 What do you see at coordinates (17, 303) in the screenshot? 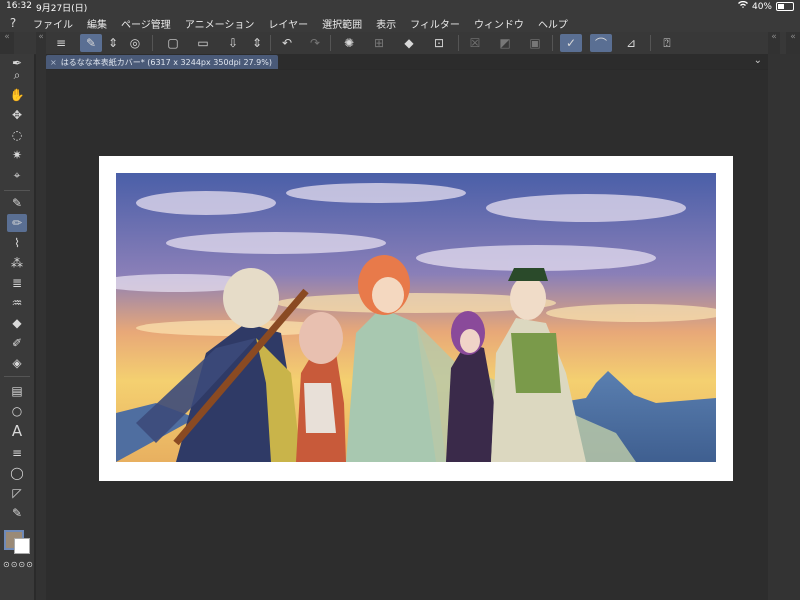
I see `blend-icon: ♒` at bounding box center [17, 303].